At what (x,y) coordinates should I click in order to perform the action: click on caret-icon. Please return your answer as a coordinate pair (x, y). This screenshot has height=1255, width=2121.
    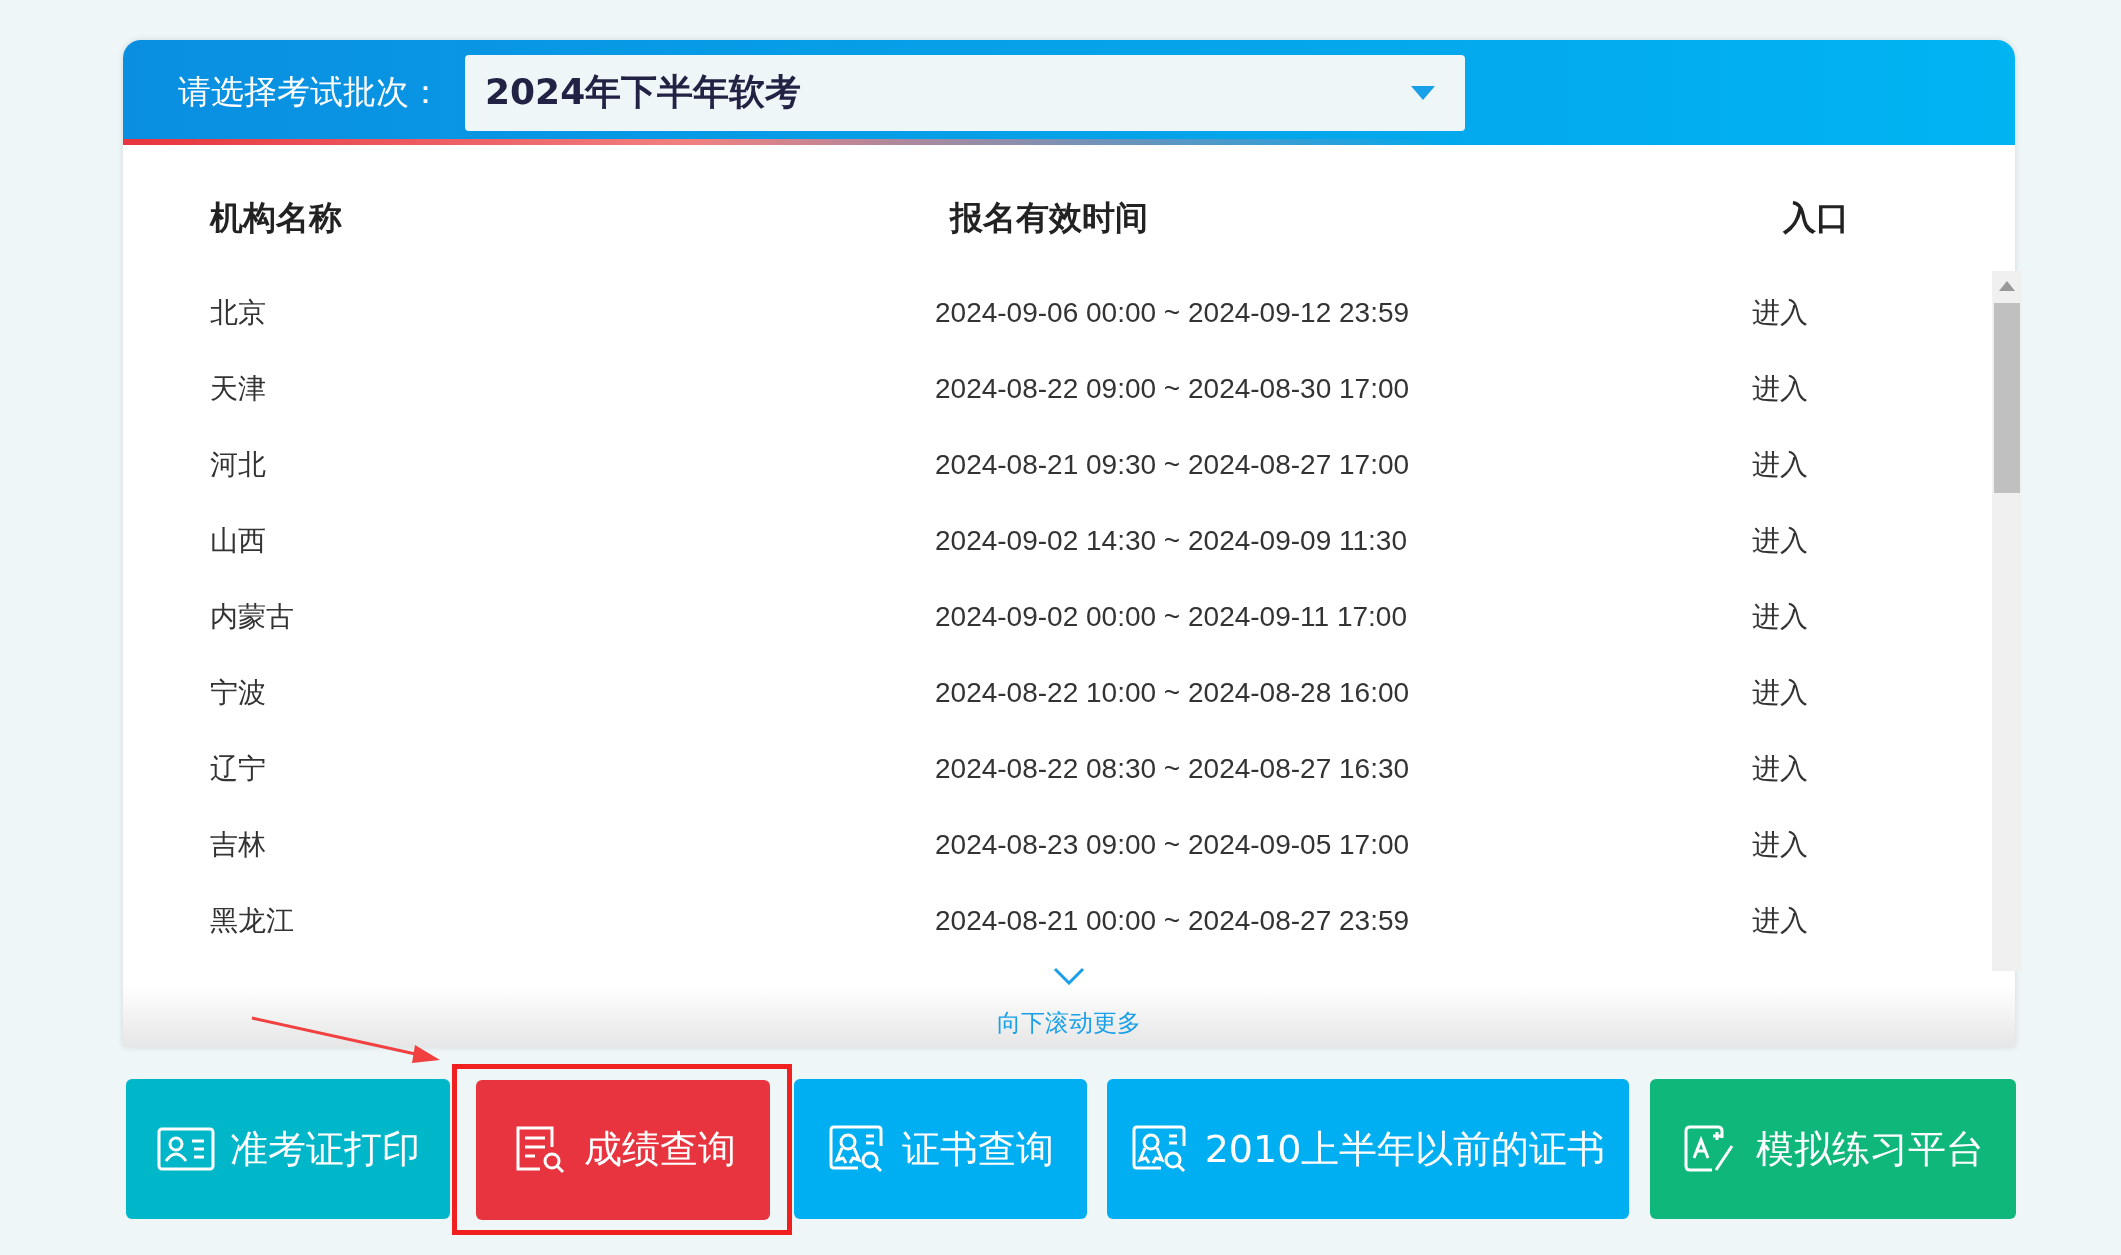
    Looking at the image, I should click on (1423, 92).